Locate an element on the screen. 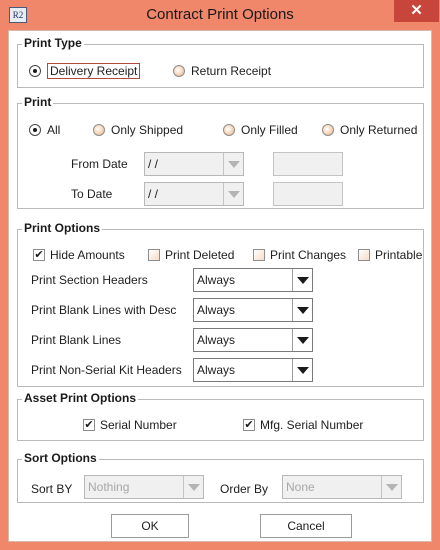 The width and height of the screenshot is (440, 550). order-by-label: Order By is located at coordinates (244, 489).